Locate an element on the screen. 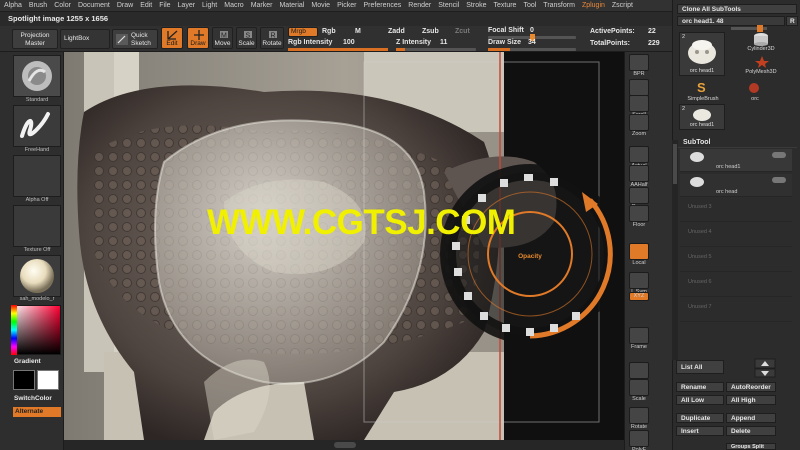 This screenshot has width=800, height=450. subtool-row: orc head is located at coordinates (736, 185).